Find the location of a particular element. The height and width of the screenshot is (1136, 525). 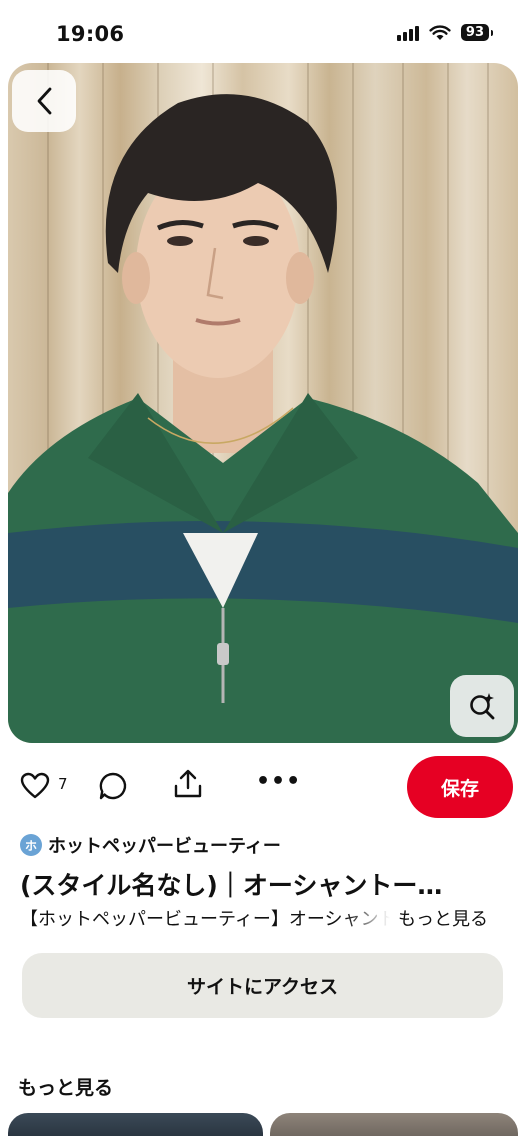

comment-icon is located at coordinates (113, 786).